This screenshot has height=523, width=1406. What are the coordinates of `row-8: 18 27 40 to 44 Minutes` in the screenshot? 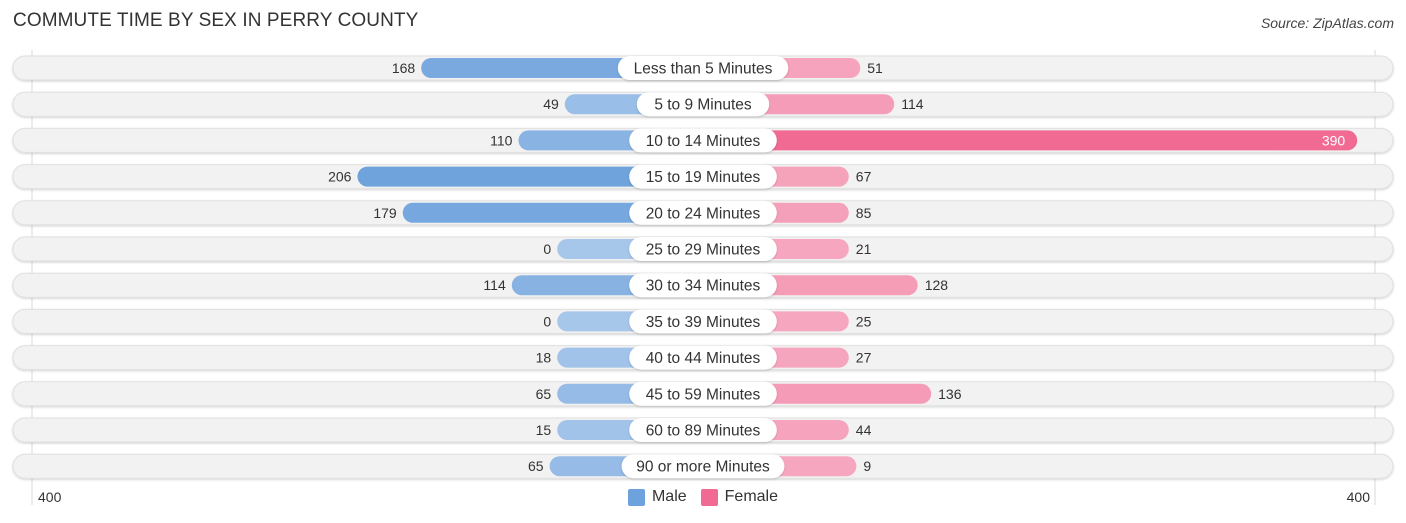 It's located at (703, 358).